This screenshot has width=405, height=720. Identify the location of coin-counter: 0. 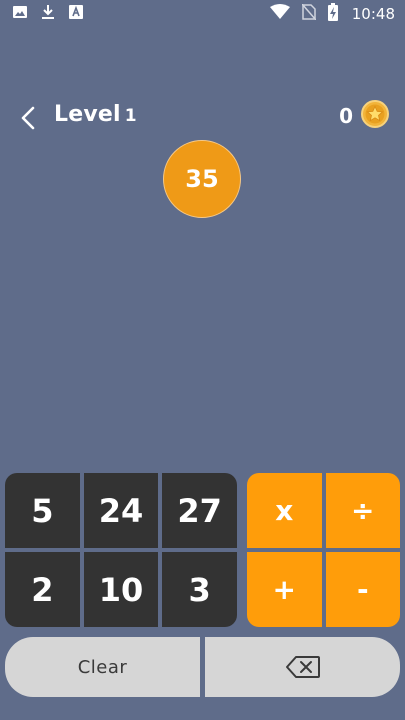
(364, 116).